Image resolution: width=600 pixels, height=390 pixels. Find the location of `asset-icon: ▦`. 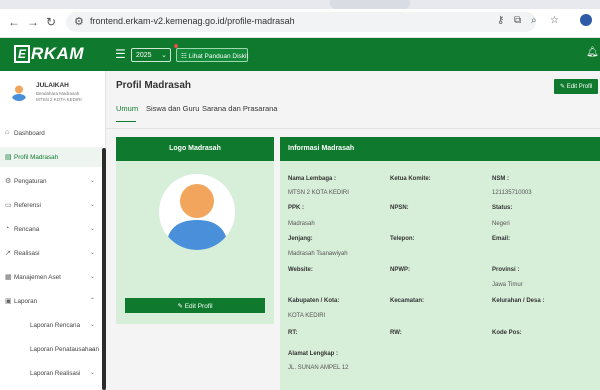

asset-icon: ▦ is located at coordinates (8, 277).